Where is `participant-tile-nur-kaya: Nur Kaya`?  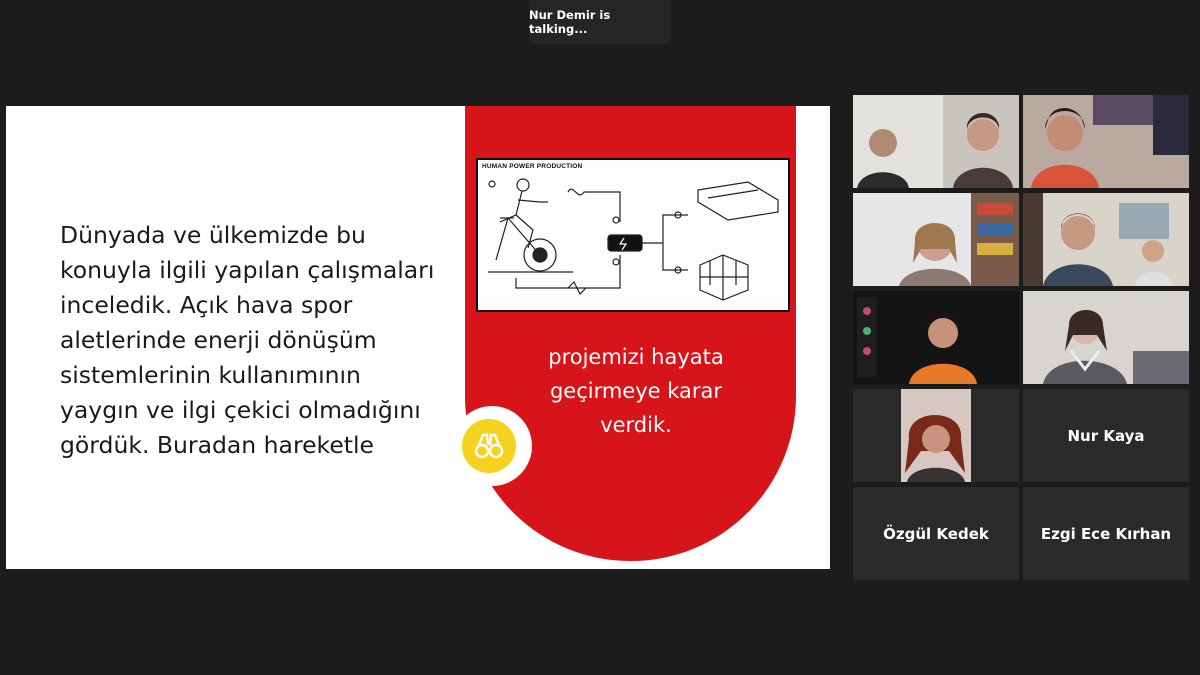 participant-tile-nur-kaya: Nur Kaya is located at coordinates (1106, 435).